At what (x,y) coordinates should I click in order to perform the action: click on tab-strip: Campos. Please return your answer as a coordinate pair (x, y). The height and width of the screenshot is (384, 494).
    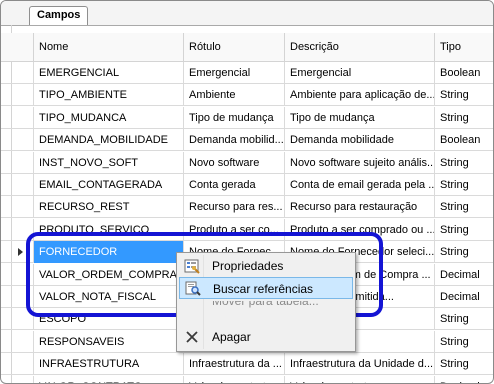
    Looking at the image, I should click on (247, 13).